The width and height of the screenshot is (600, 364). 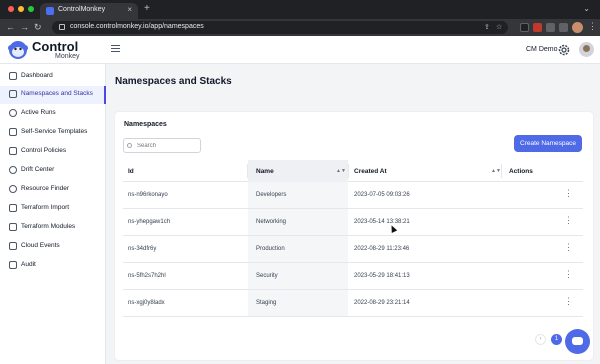 What do you see at coordinates (265, 171) in the screenshot?
I see `column-header-name: Name` at bounding box center [265, 171].